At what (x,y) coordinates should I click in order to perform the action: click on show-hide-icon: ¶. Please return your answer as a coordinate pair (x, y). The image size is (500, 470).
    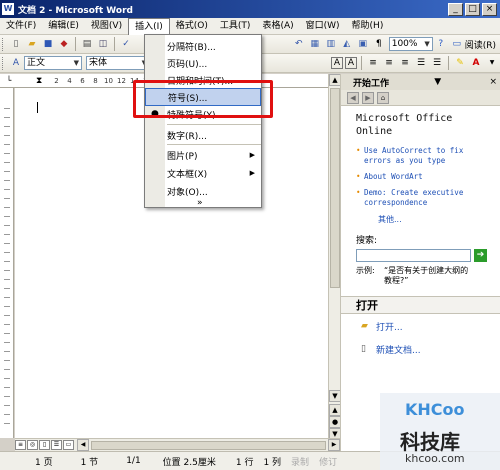
    Looking at the image, I should click on (379, 44).